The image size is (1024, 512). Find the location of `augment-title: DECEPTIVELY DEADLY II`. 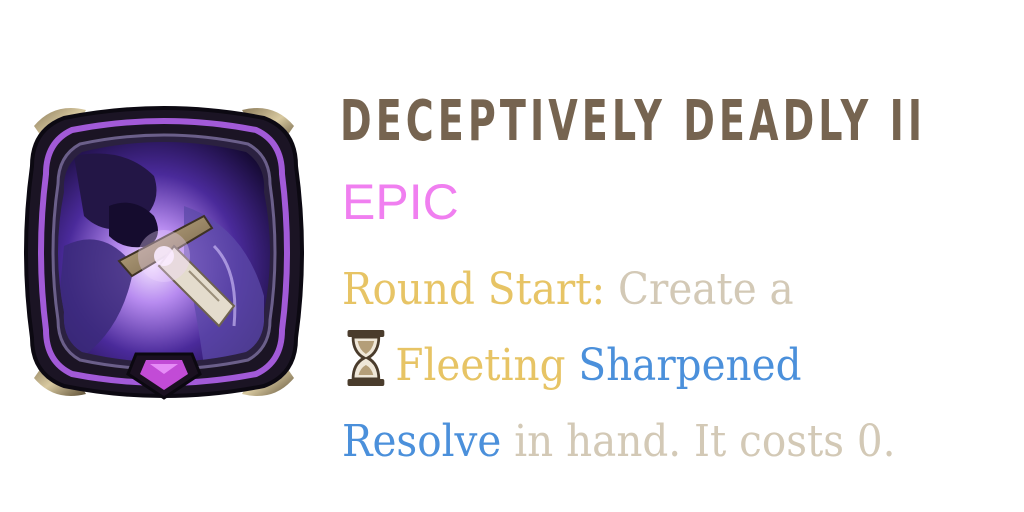

augment-title: DECEPTIVELY DEADLY II is located at coordinates (633, 121).